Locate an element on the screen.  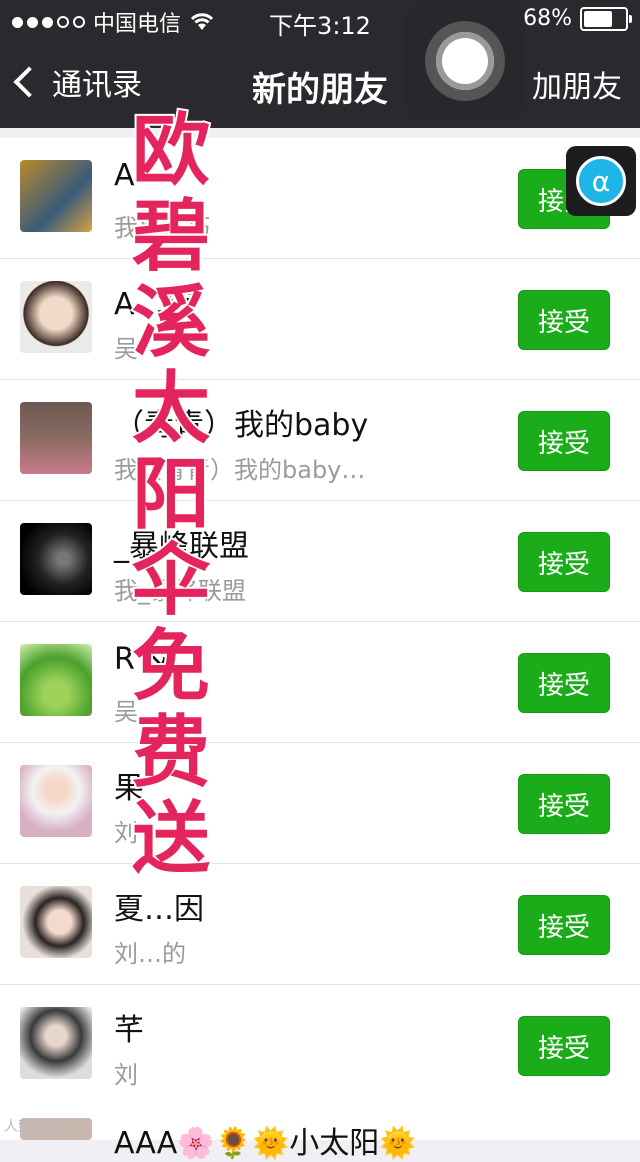
list-item: 夏…因 刘…的 接受 is located at coordinates (320, 924).